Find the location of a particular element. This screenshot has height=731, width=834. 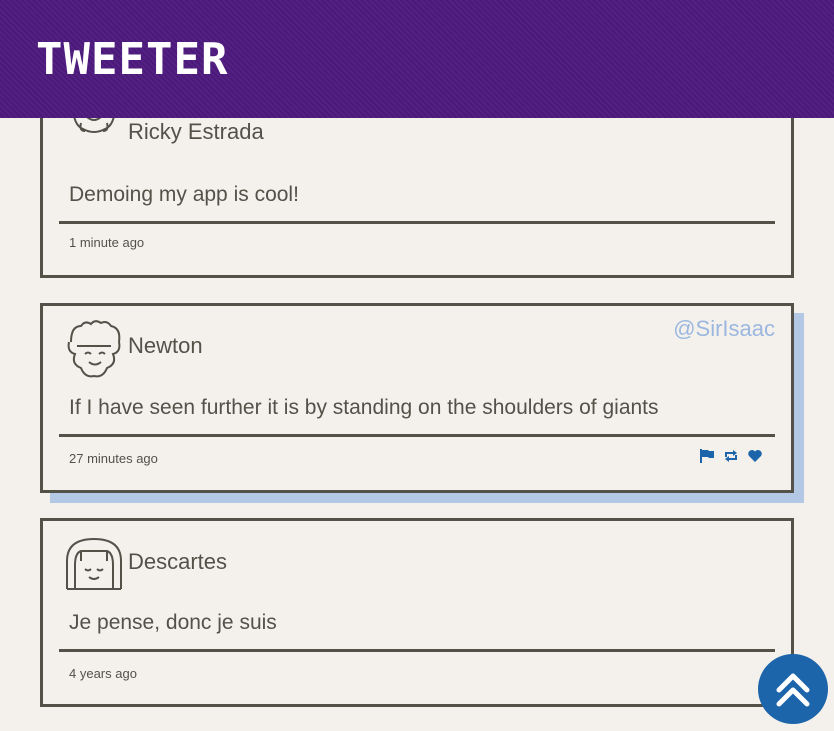

heart-icon is located at coordinates (755, 456).